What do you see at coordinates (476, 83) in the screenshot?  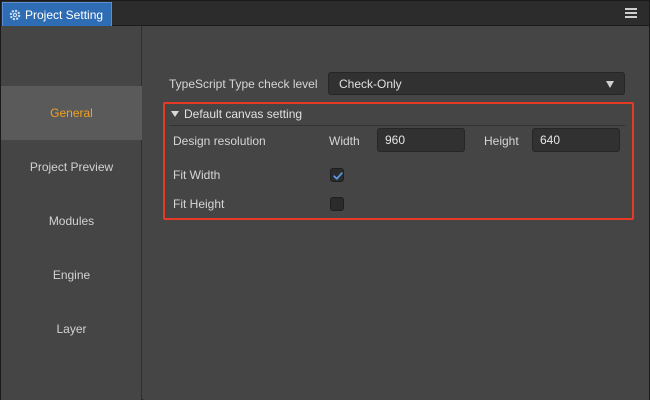 I see `typescript-check-select: Check-Only` at bounding box center [476, 83].